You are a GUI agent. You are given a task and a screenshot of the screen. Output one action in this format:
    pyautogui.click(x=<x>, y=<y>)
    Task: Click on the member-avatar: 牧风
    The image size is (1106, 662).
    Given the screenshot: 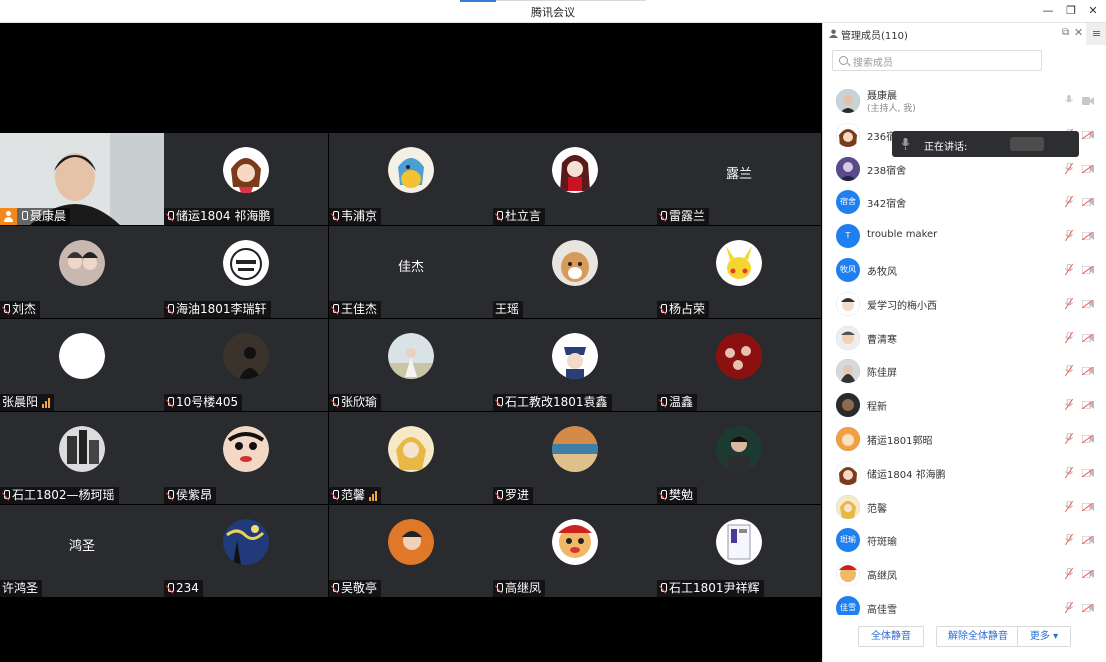 What is the action you would take?
    pyautogui.click(x=848, y=270)
    